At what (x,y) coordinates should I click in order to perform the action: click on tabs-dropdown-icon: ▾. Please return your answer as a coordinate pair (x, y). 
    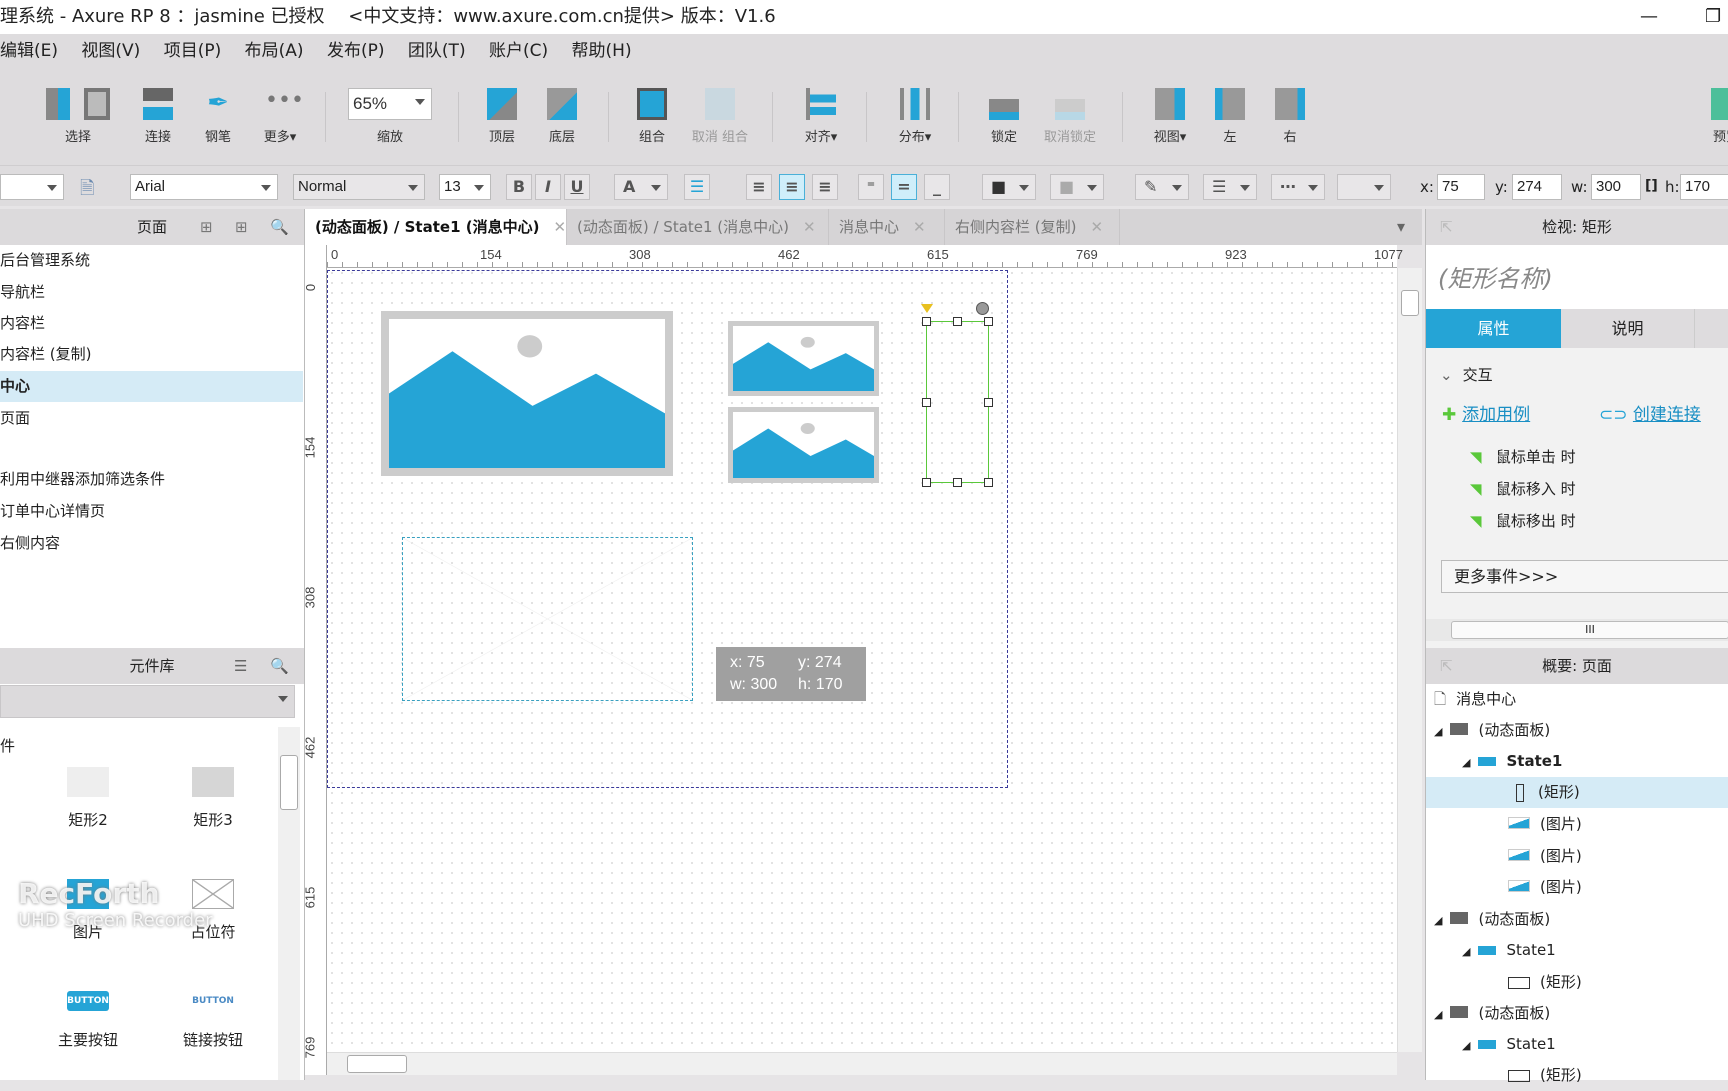
    Looking at the image, I should click on (1401, 227).